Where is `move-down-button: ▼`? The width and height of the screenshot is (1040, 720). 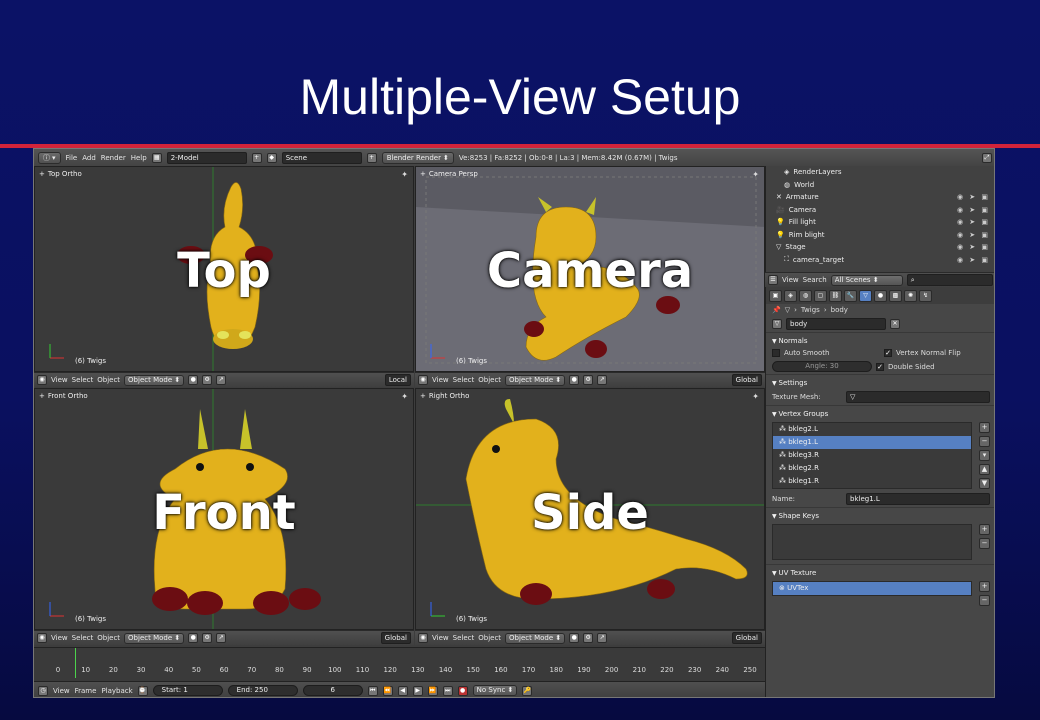
move-down-button: ▼ is located at coordinates (984, 483).